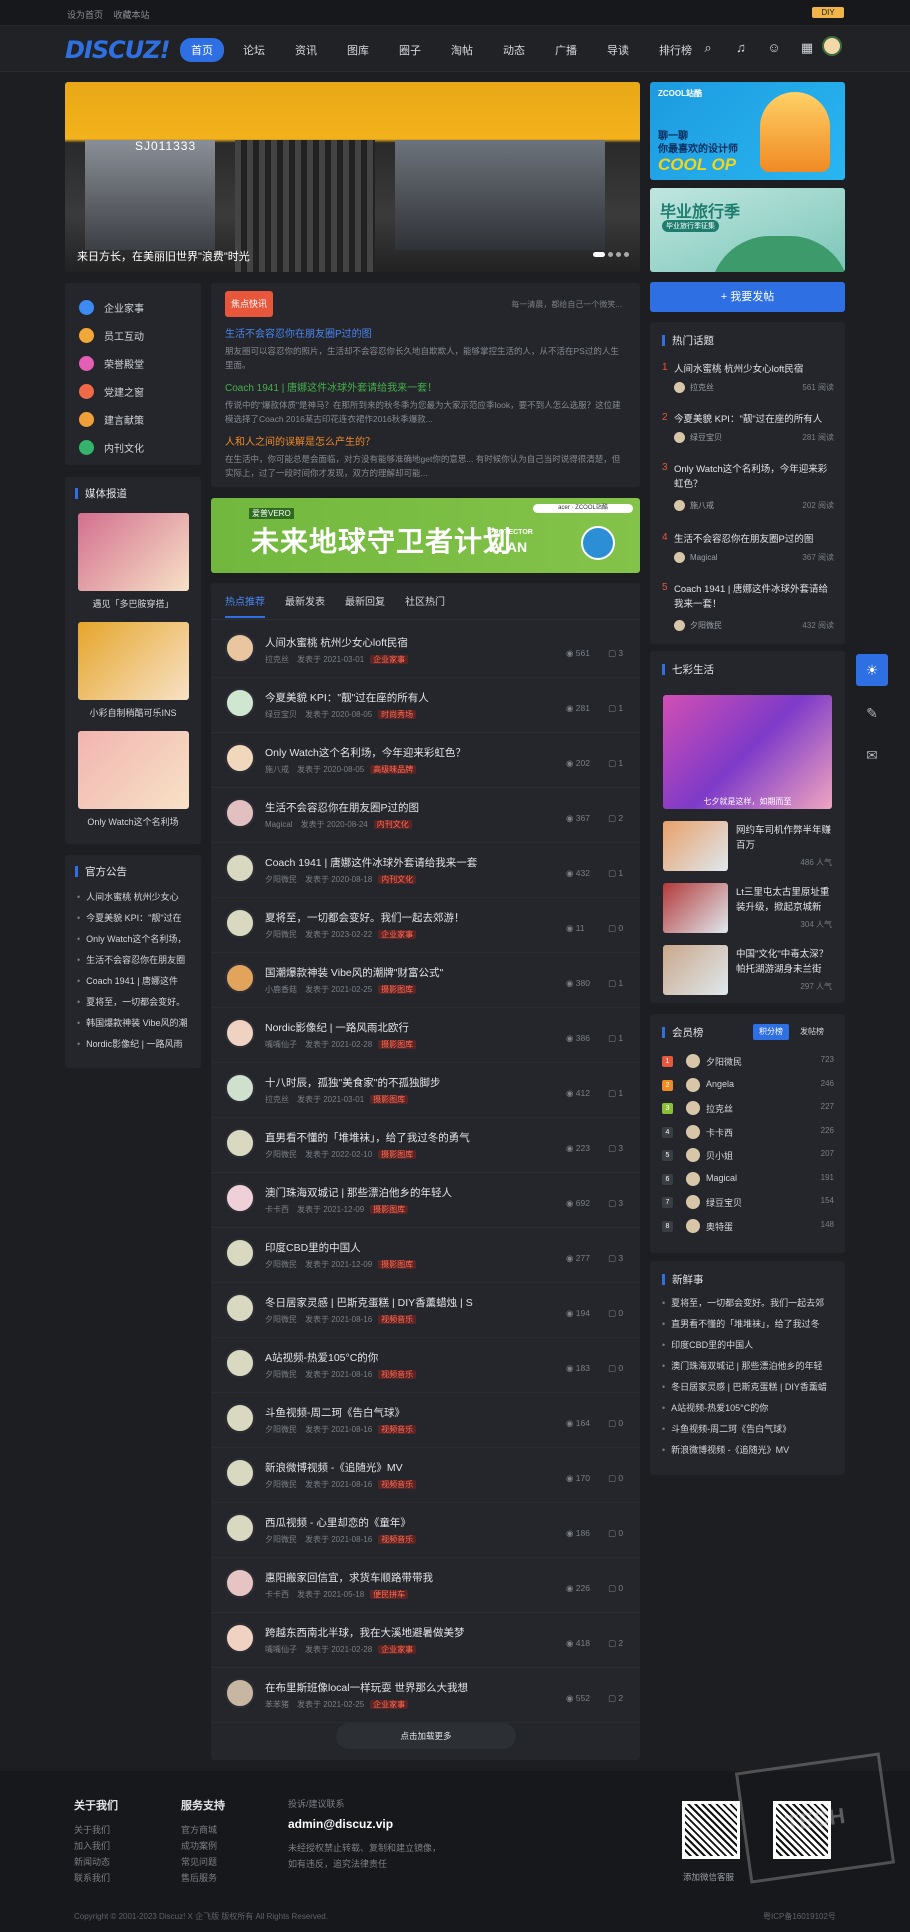  Describe the element at coordinates (366, 1687) in the screenshot. I see `post-title: 在布里斯班像local一样玩耍 世界那么大我想` at that location.